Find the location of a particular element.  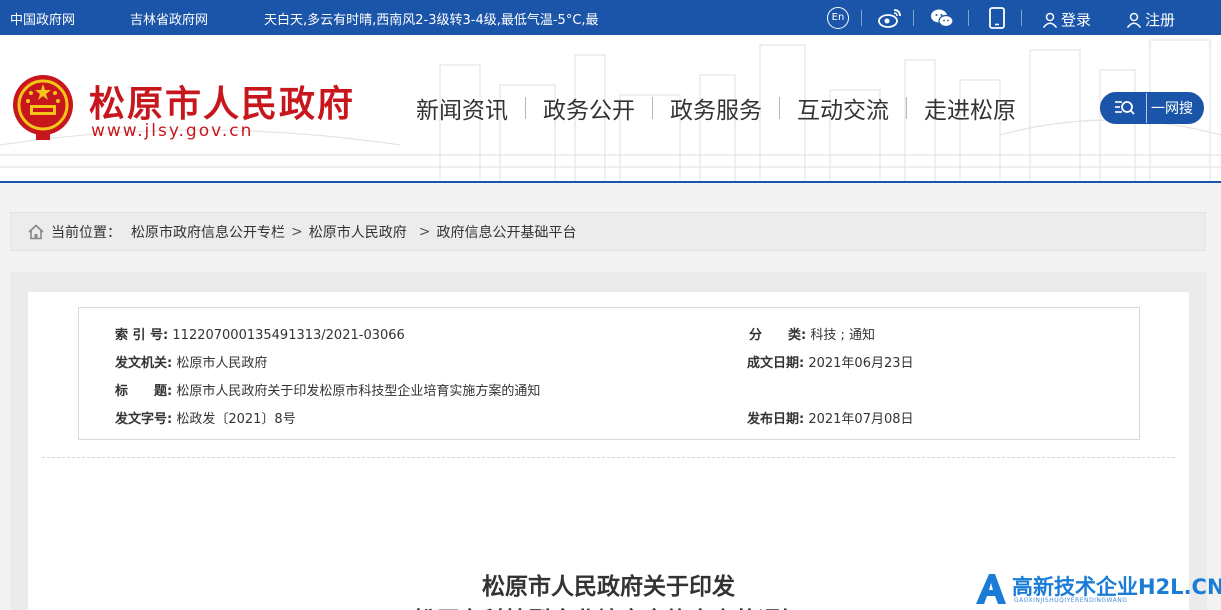

english-version-badge: En is located at coordinates (838, 18).